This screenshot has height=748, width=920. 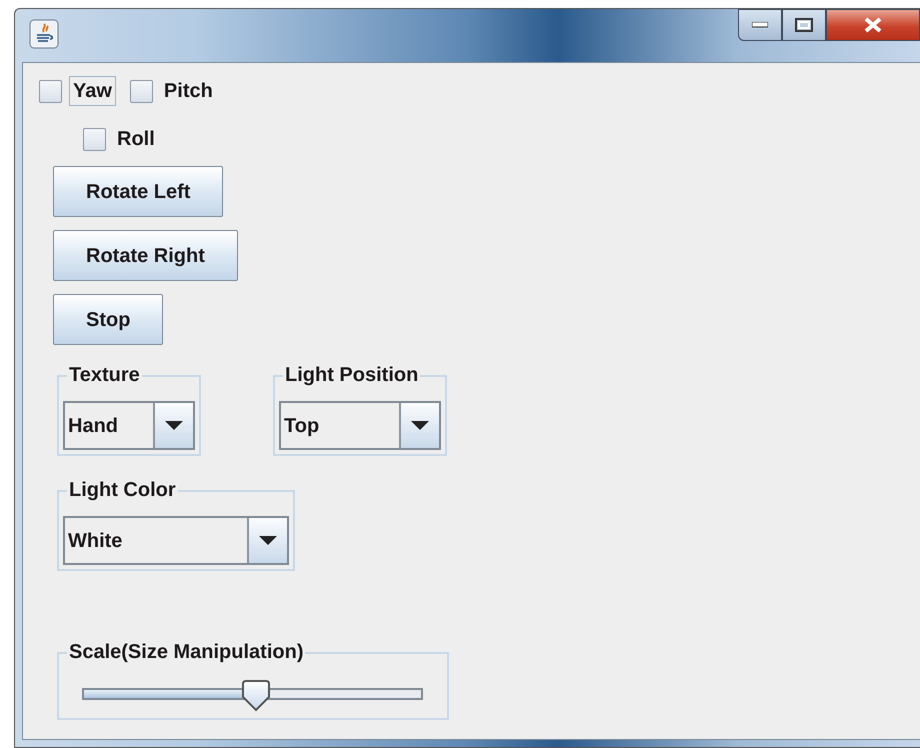 I want to click on maximize-button, so click(x=804, y=25).